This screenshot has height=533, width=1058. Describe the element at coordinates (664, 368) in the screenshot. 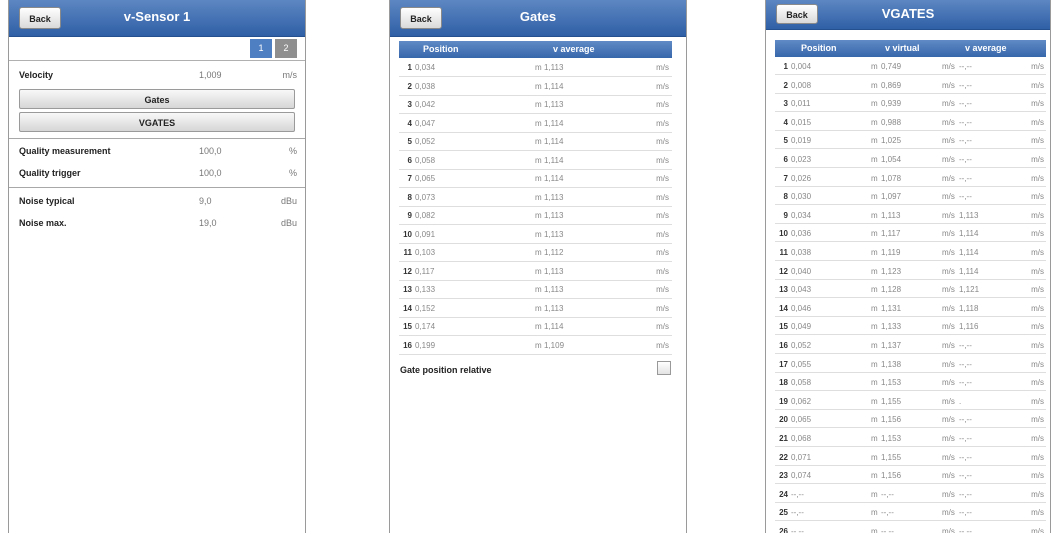

I see `gate-position-relative-checkbox` at that location.